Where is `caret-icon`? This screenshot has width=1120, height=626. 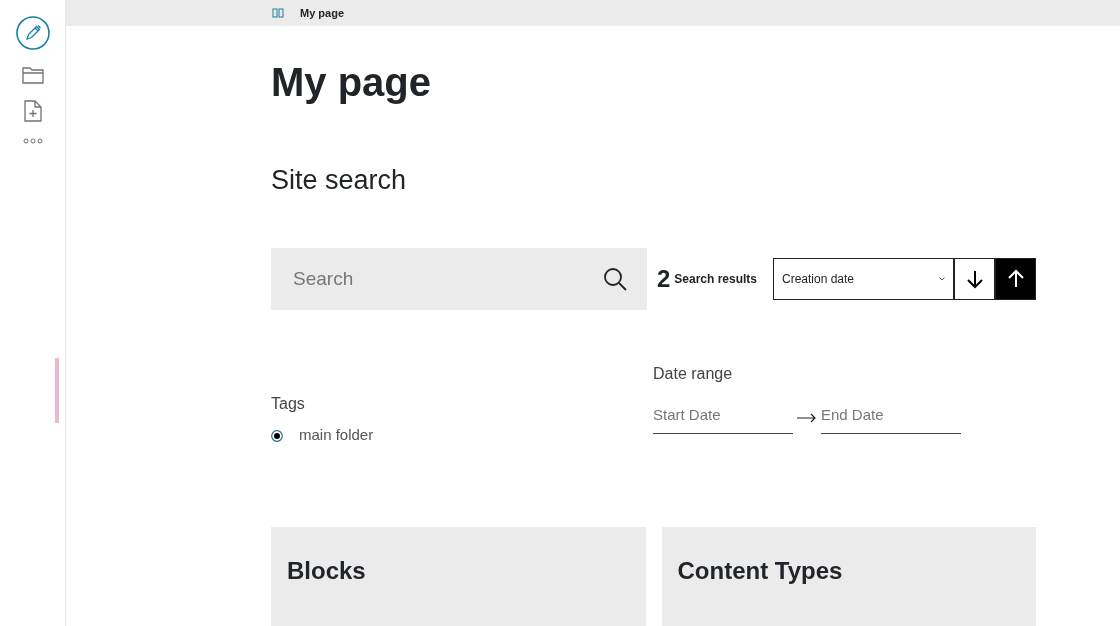
caret-icon is located at coordinates (942, 279).